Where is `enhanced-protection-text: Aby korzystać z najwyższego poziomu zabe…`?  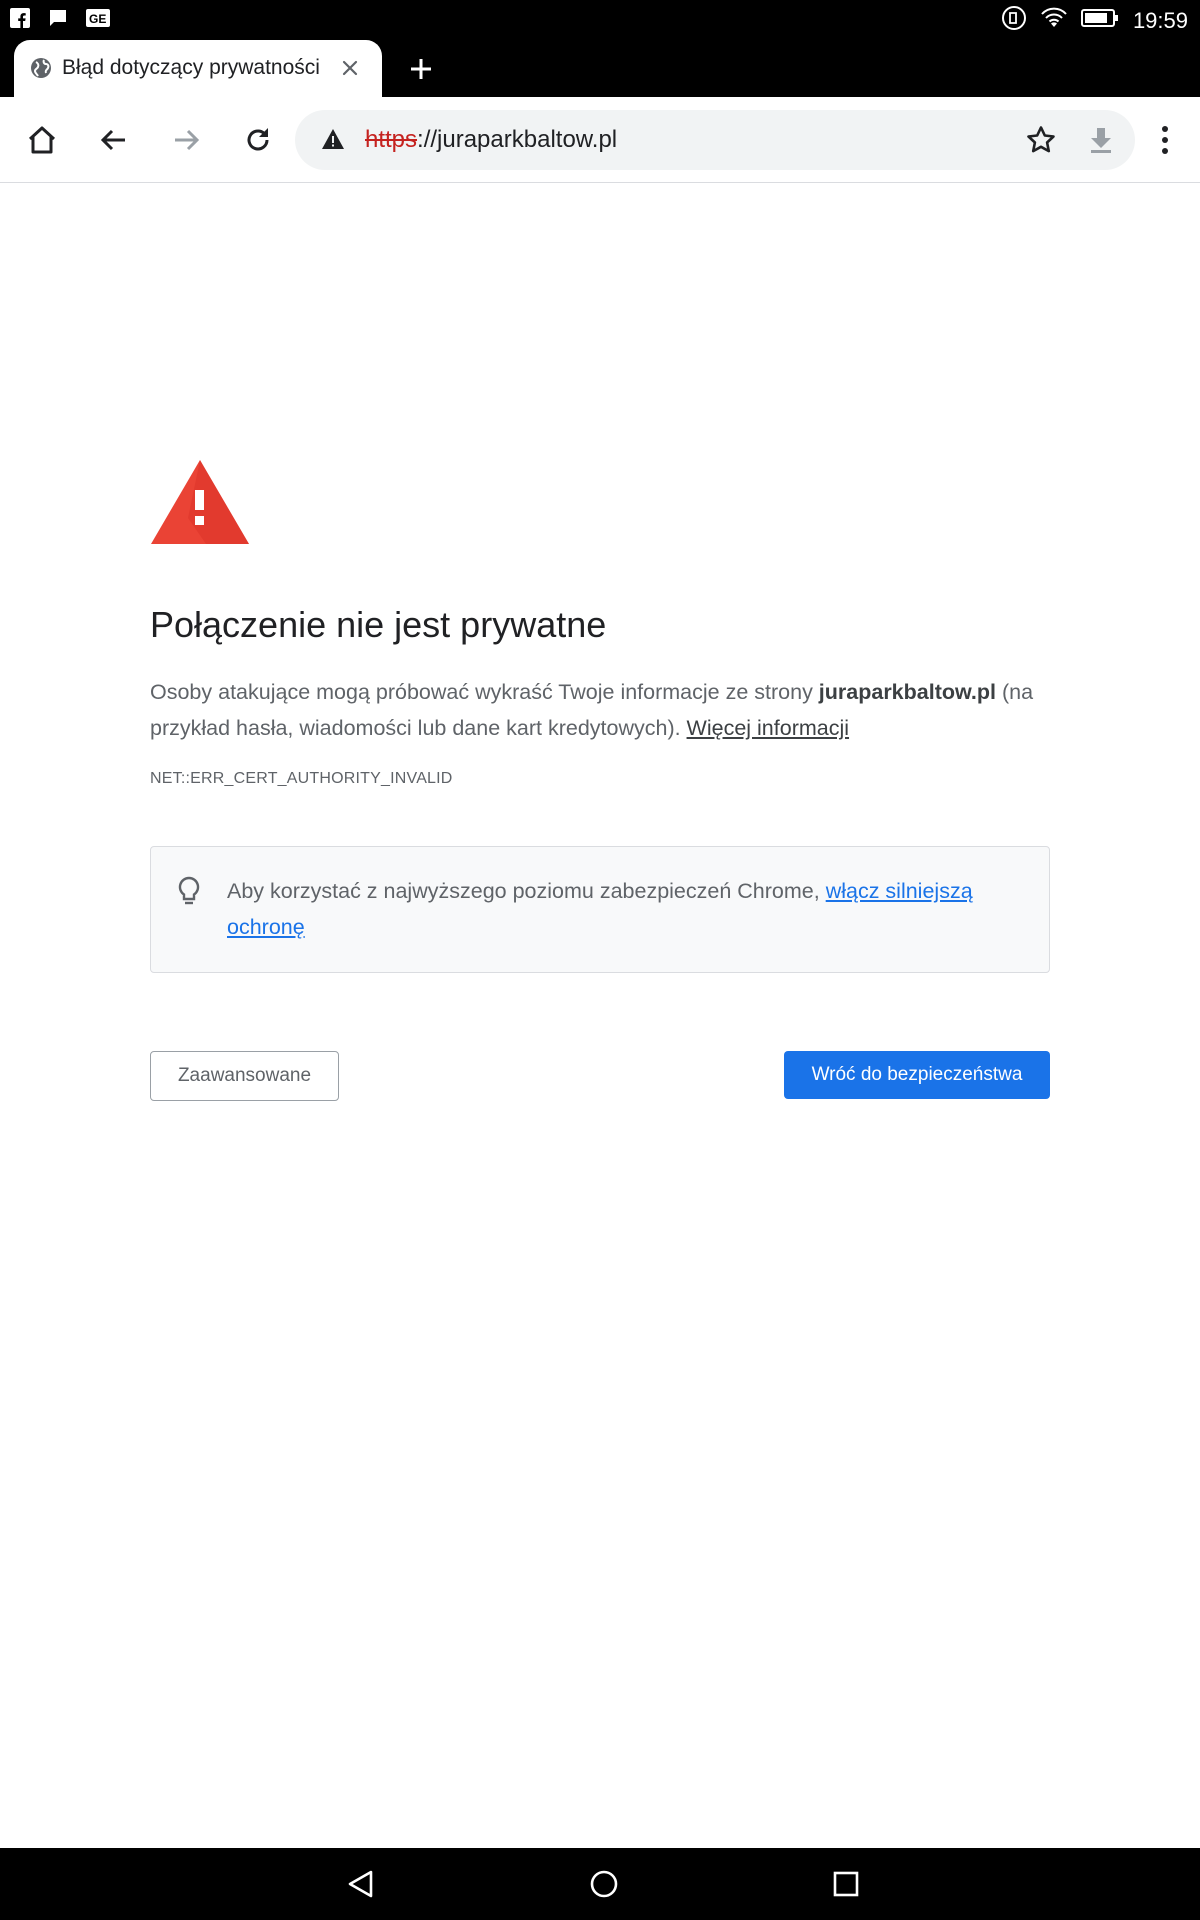 enhanced-protection-text: Aby korzystać z najwyższego poziomu zabe… is located at coordinates (627, 909).